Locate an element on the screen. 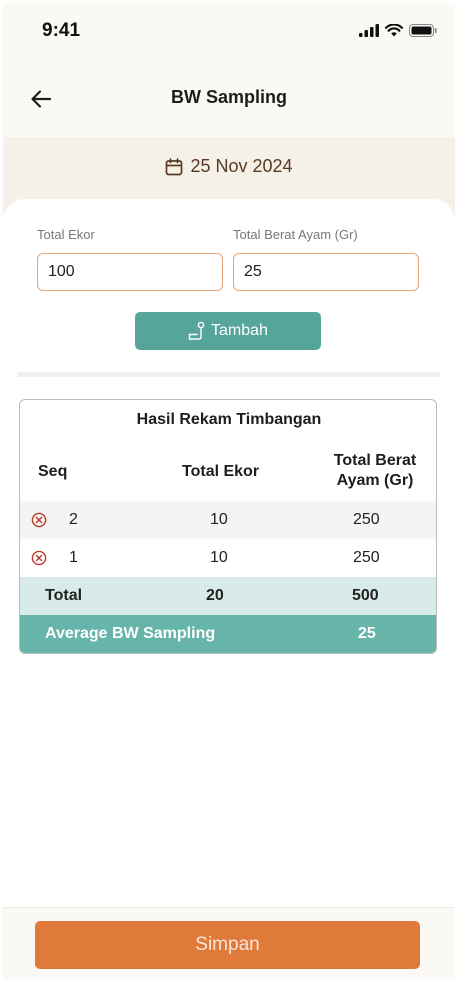 This screenshot has height=982, width=458. simpan-button: Simpan is located at coordinates (227, 945).